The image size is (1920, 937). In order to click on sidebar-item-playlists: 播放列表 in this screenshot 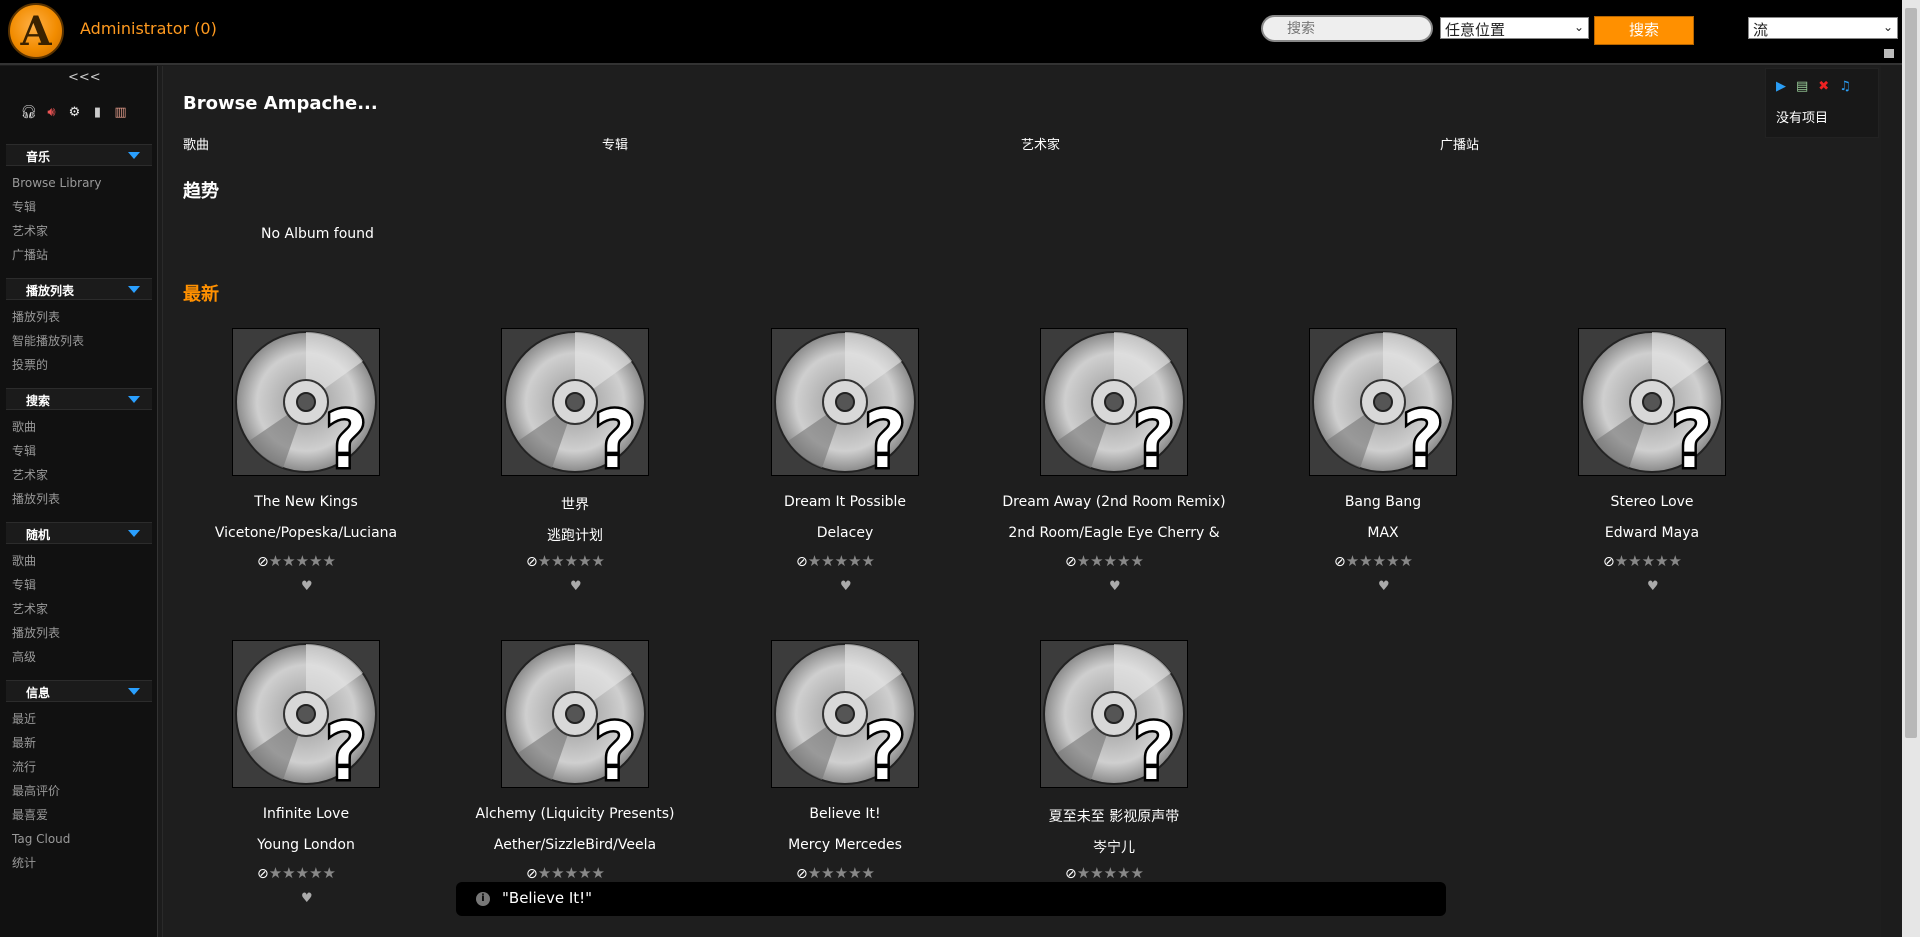, I will do `click(79, 317)`.